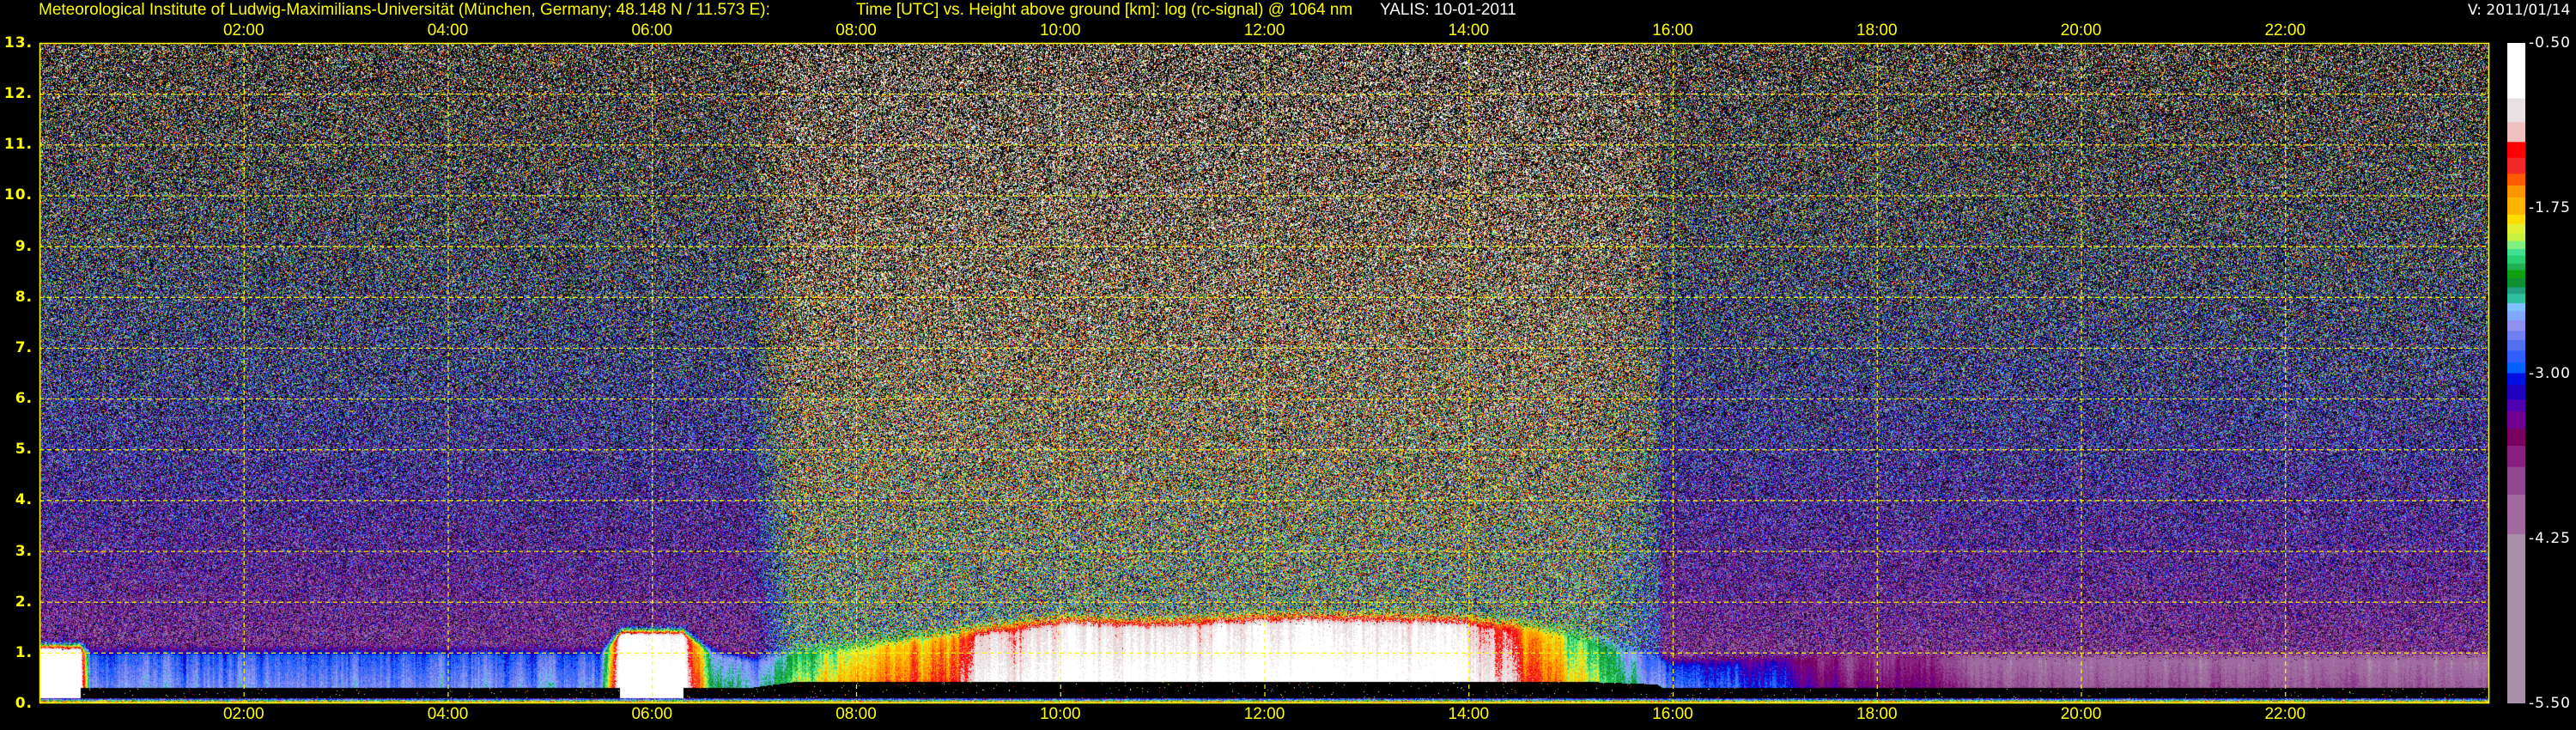  I want to click on y-tick-label: 3., so click(24, 551).